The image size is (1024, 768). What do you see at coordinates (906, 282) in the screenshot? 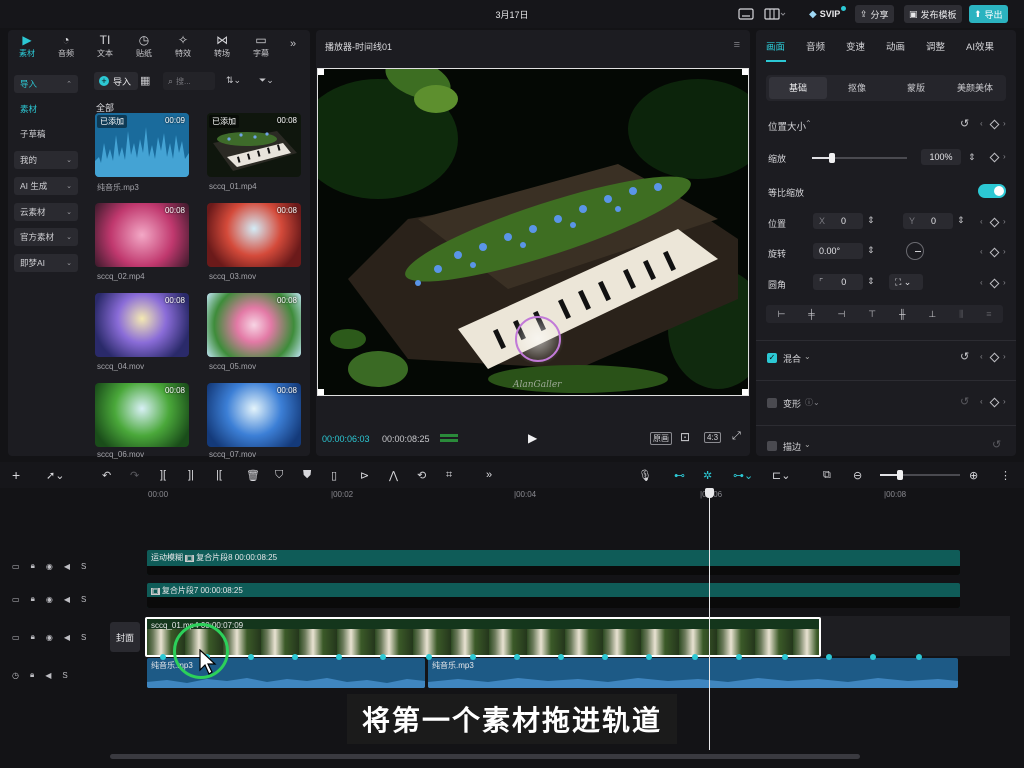
I see `corner-style-select: ⛶ ⌄` at bounding box center [906, 282].